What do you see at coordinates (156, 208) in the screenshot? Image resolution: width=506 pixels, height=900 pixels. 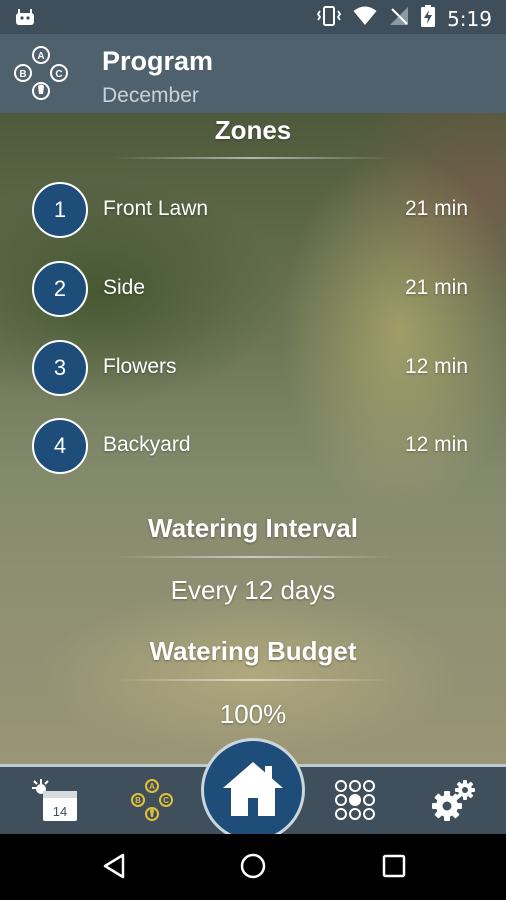 I see `zone-name: Front Lawn` at bounding box center [156, 208].